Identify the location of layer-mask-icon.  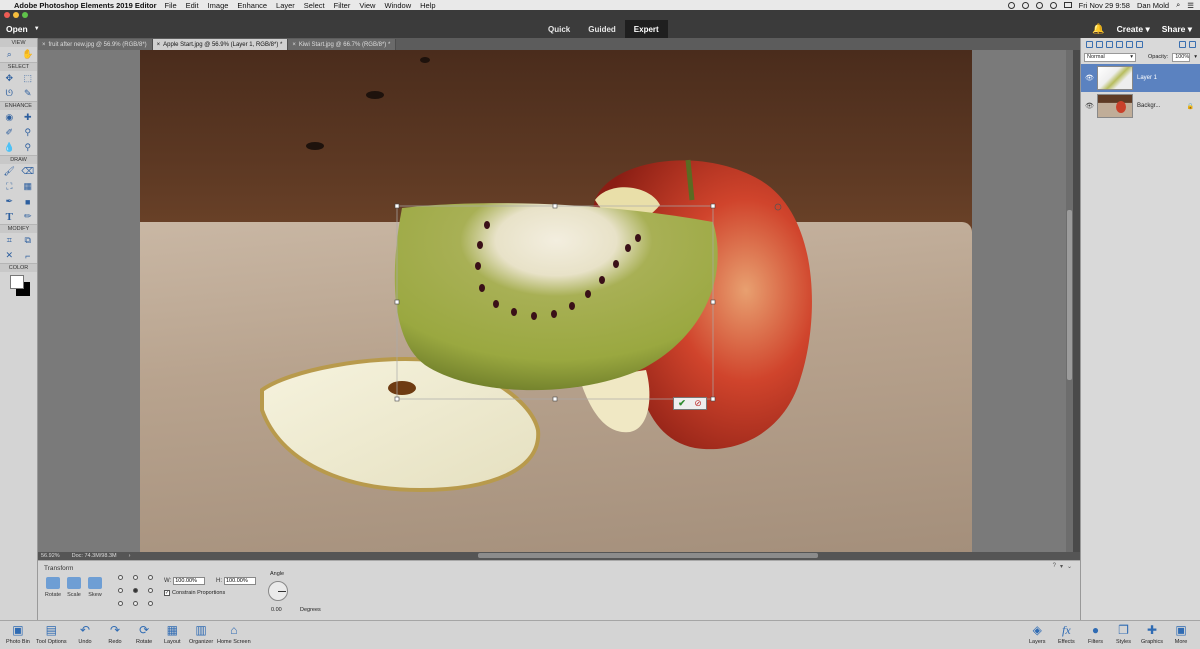
(1119, 44).